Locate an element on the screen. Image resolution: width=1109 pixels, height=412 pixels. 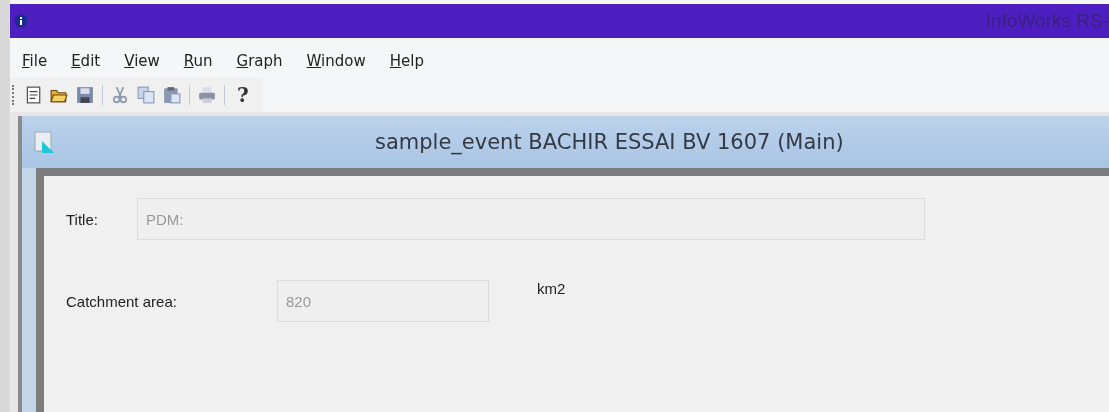
menu-item: View is located at coordinates (142, 61).